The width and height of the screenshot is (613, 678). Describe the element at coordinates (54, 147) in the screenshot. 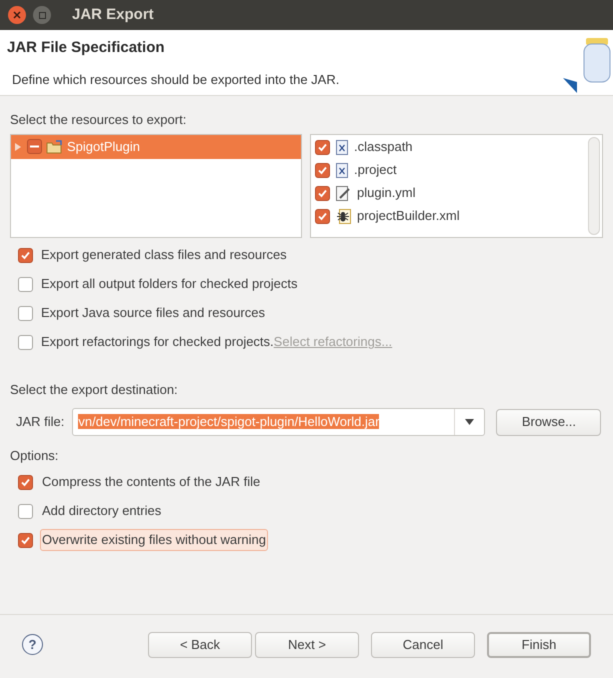

I see `project-folder-icon` at that location.